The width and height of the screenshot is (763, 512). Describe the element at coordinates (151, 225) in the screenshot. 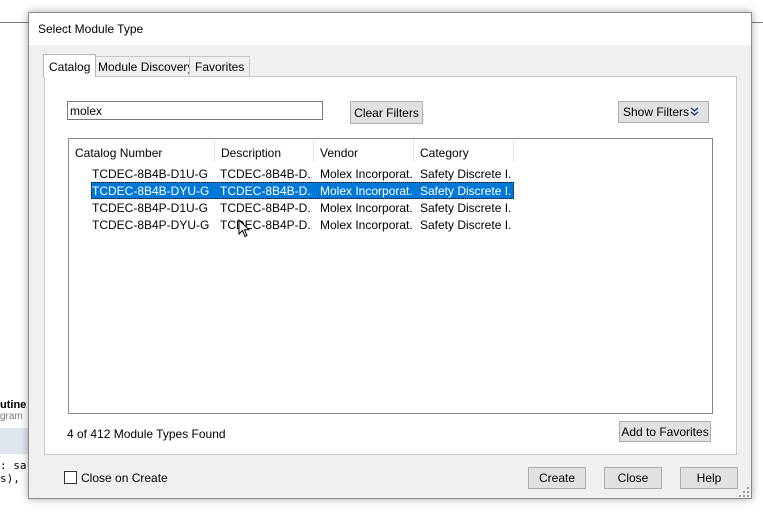

I see `catalog-number-cell: TCDEC-8B4P-DYU-G` at that location.